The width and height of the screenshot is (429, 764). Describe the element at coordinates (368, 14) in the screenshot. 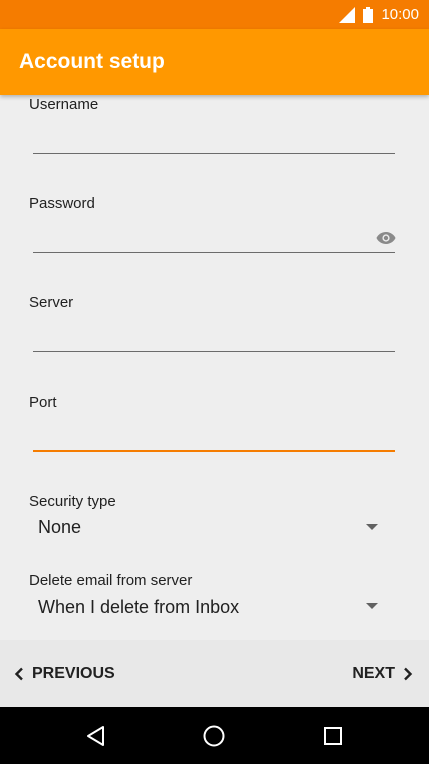

I see `battery-icon` at that location.